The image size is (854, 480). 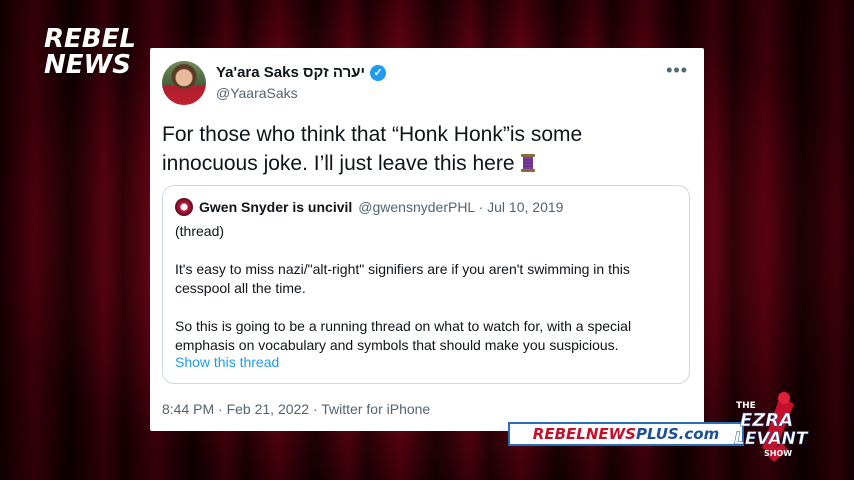 I want to click on rebel-news-plus-banner: REBELNEWS PLUS.com, so click(x=626, y=434).